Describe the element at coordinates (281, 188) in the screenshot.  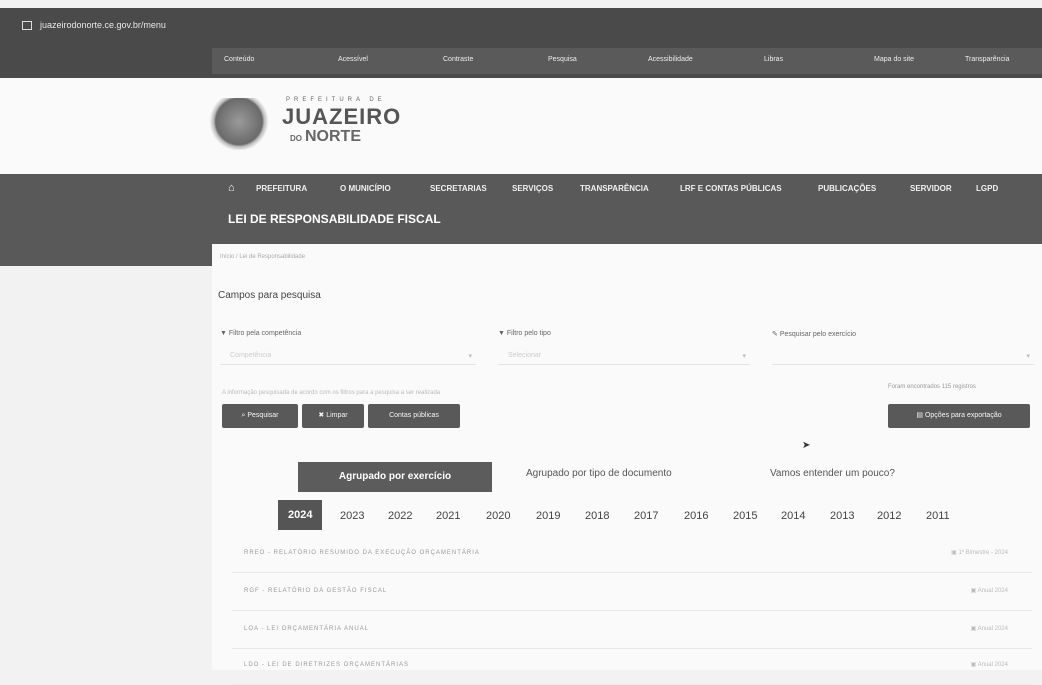
I see `nav-prefeitura: PREFEITURA` at that location.